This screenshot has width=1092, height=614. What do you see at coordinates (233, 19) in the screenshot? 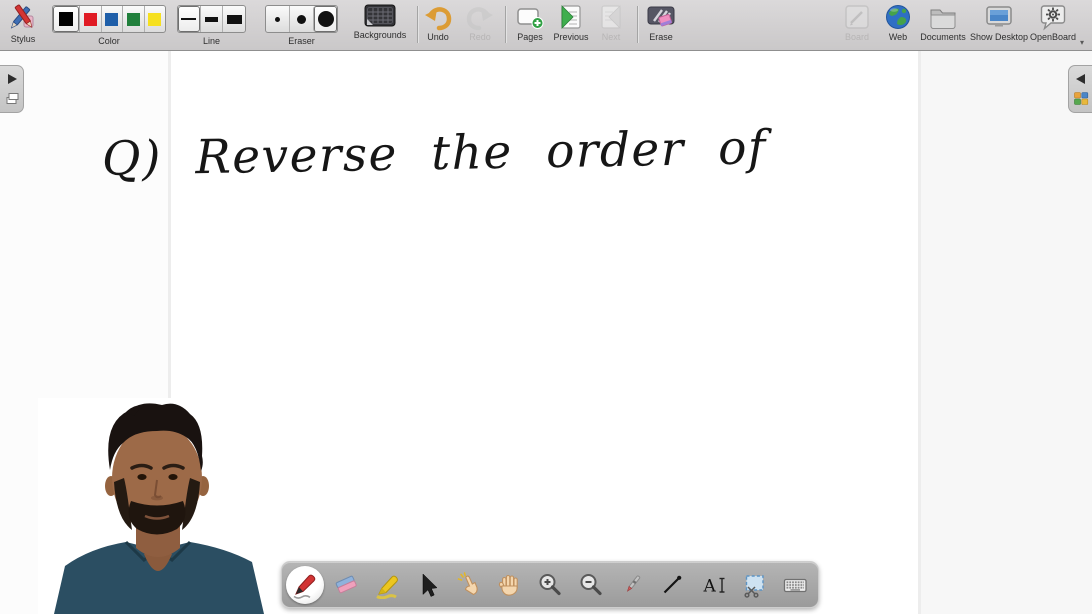
I see `line-thick-option` at bounding box center [233, 19].